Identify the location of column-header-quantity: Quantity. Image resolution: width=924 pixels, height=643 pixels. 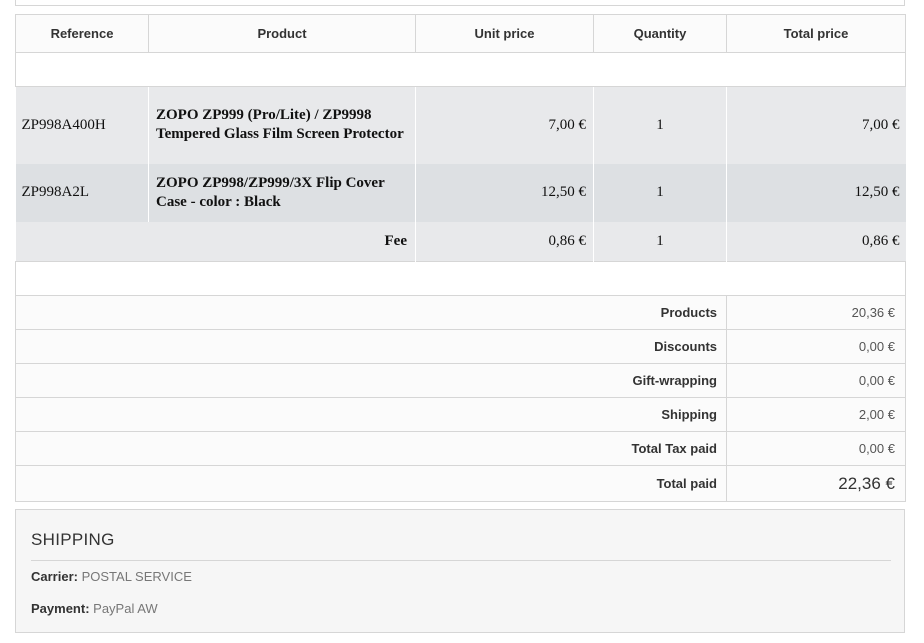
(660, 33).